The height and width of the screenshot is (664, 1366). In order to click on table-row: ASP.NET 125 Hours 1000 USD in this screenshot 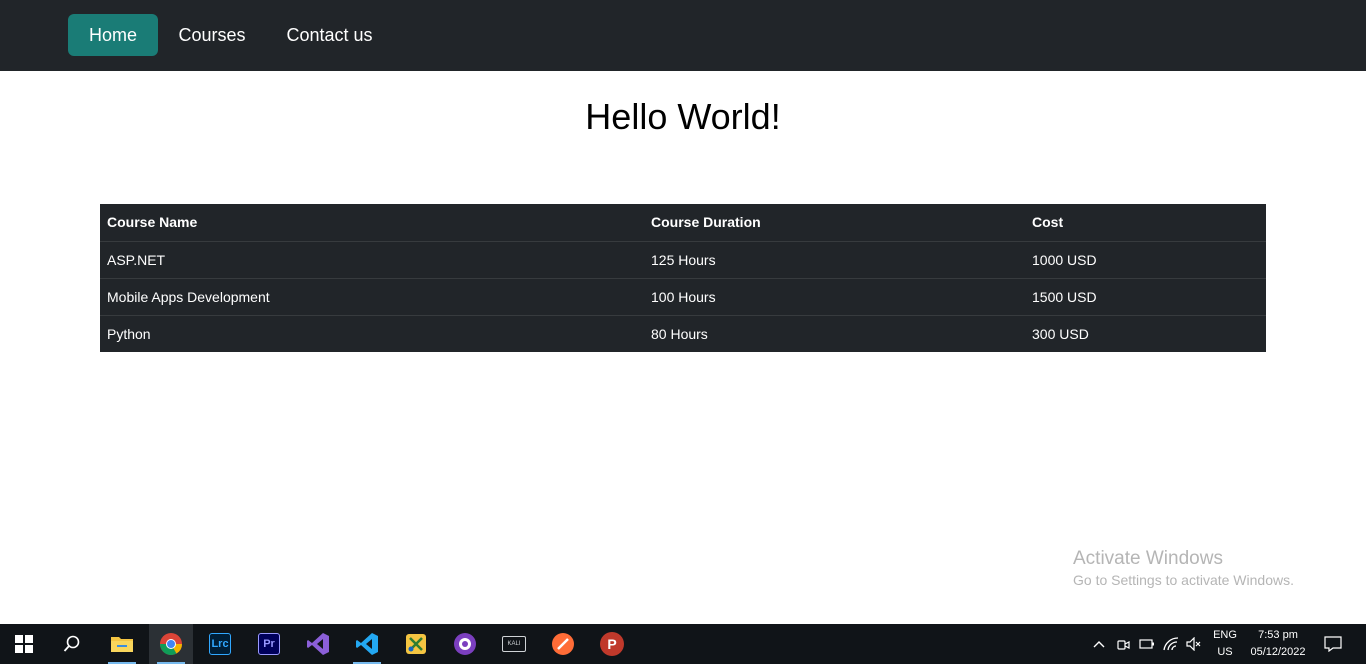, I will do `click(683, 259)`.